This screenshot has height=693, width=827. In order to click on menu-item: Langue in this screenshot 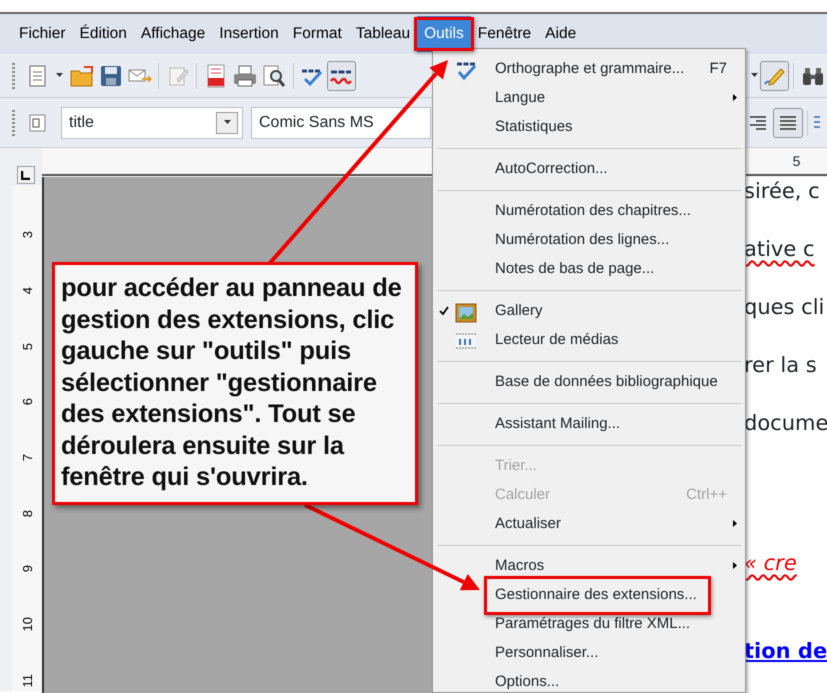, I will do `click(520, 98)`.